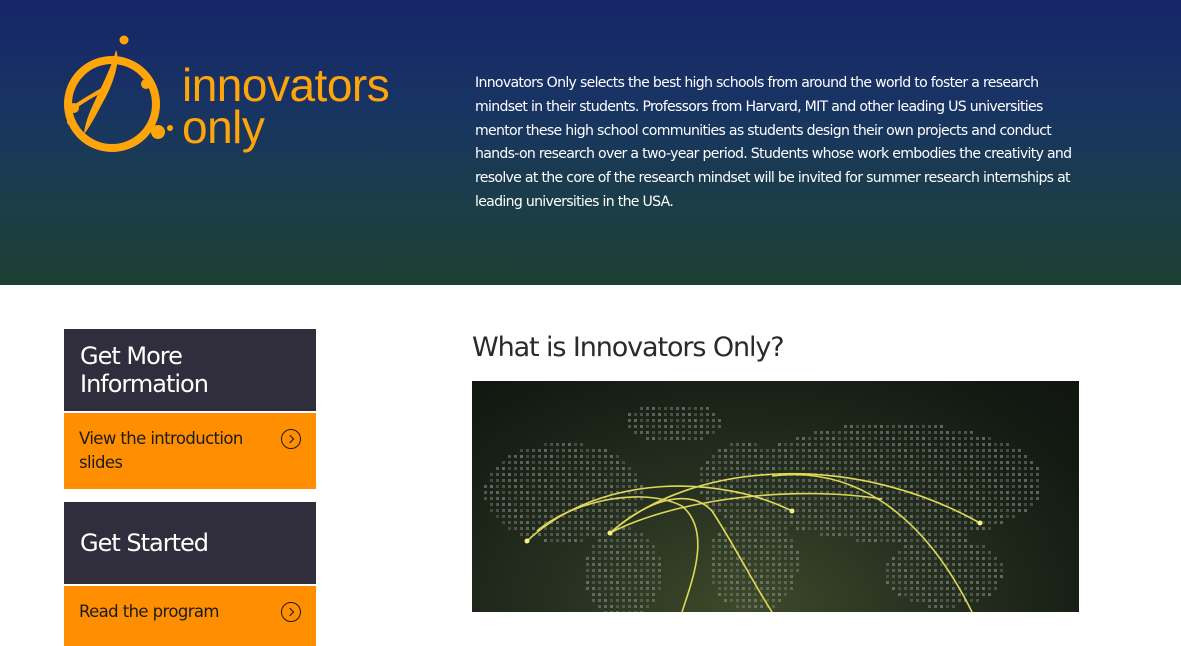 This screenshot has width=1181, height=646. What do you see at coordinates (761, 509) in the screenshot?
I see `world-map-graphic` at bounding box center [761, 509].